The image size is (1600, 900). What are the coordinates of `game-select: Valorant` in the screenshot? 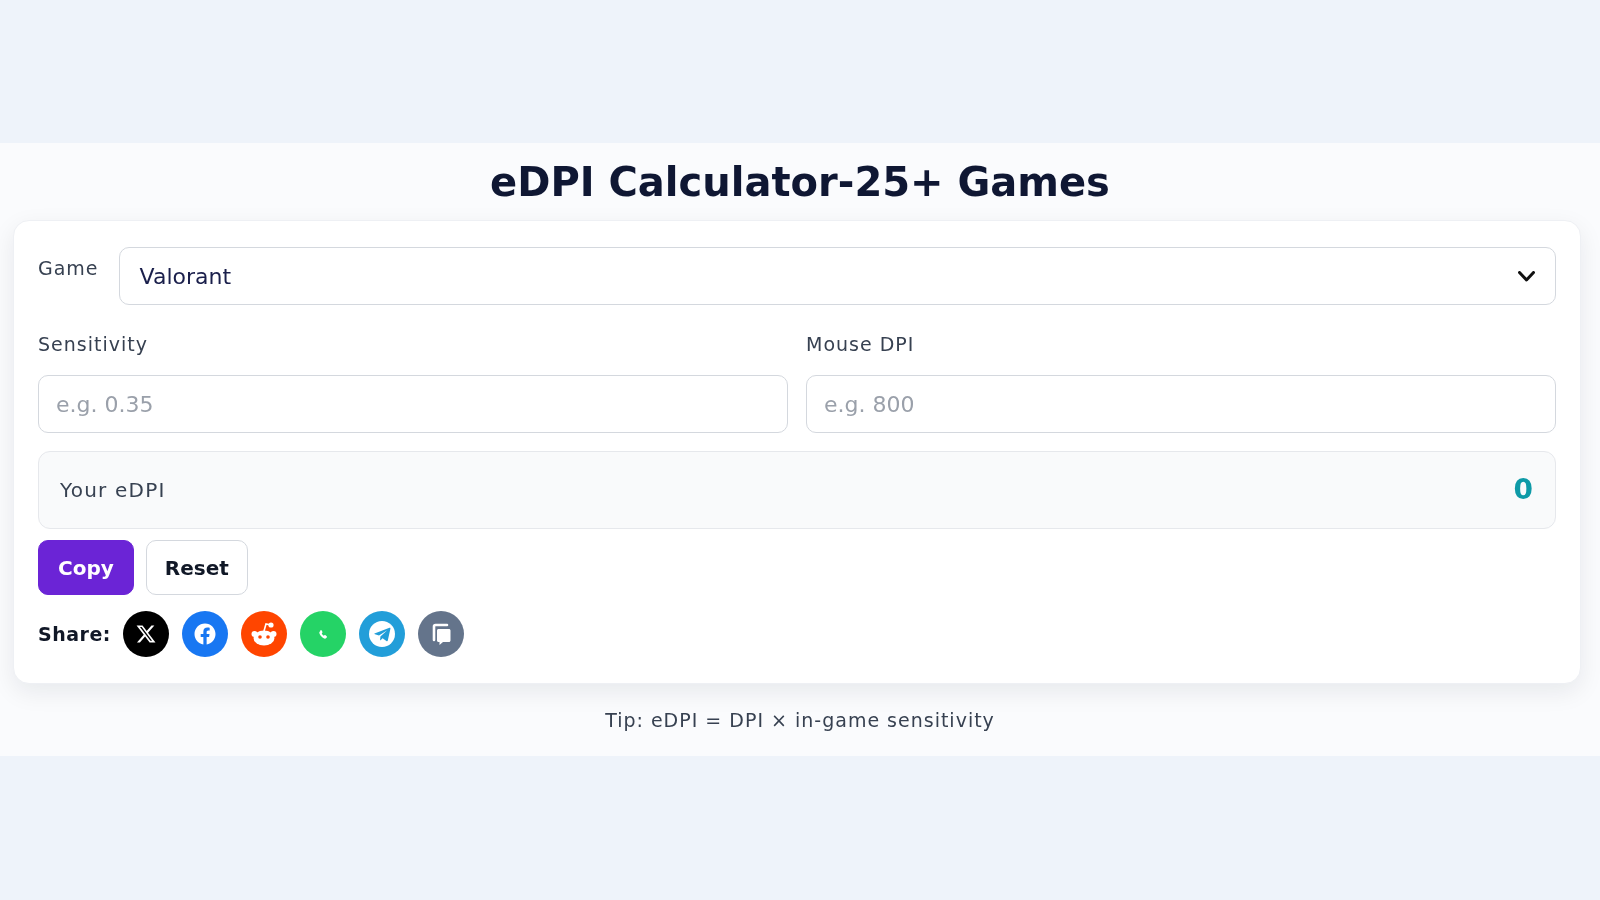 It's located at (837, 276).